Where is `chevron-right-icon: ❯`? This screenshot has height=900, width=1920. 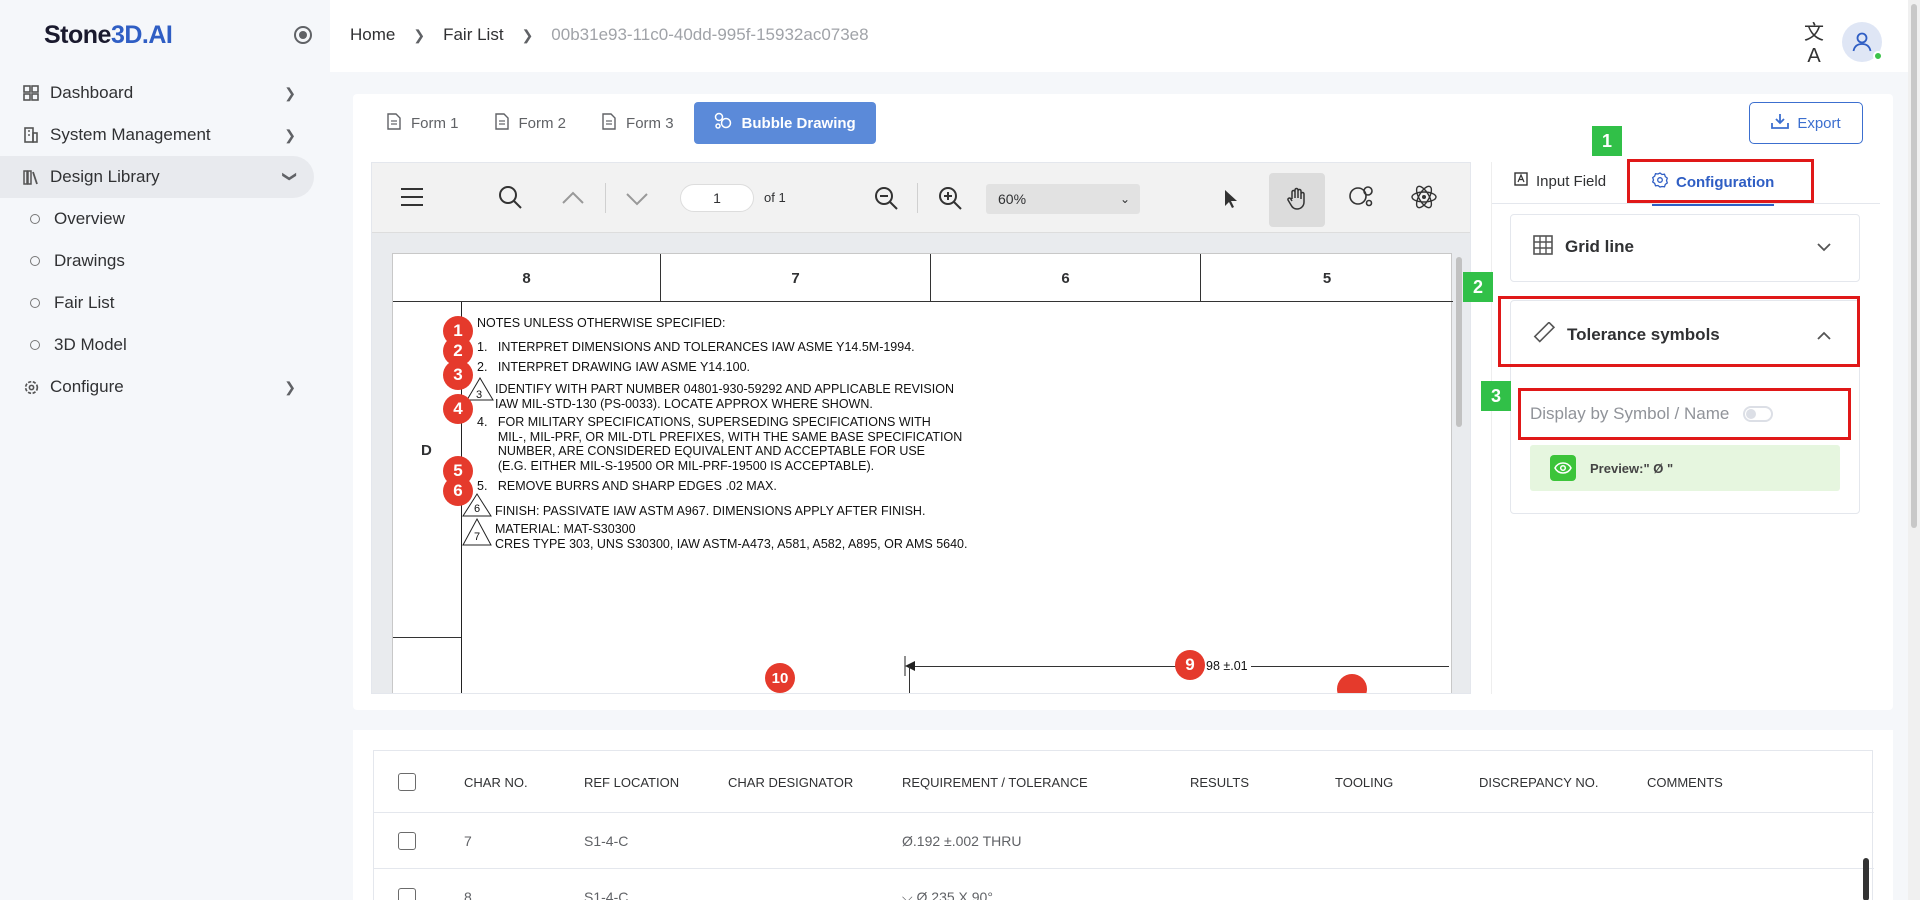 chevron-right-icon: ❯ is located at coordinates (290, 93).